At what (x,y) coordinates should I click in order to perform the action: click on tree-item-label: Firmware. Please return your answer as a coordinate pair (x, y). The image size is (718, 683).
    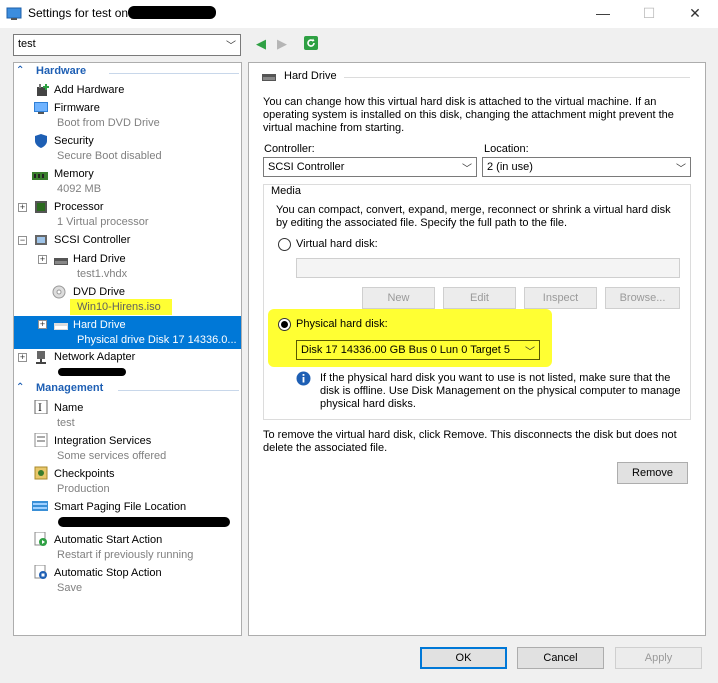
    Looking at the image, I should click on (77, 108).